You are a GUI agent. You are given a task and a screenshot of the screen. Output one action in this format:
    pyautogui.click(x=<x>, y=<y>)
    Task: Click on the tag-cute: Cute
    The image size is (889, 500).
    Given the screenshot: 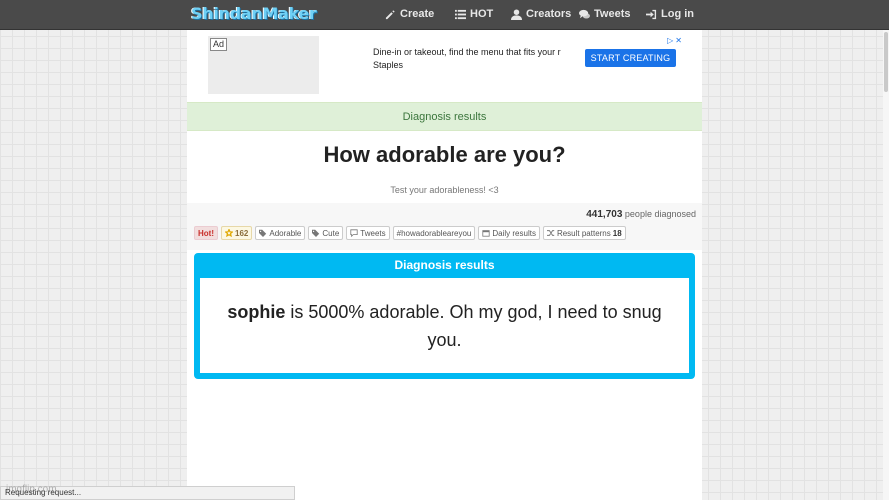 What is the action you would take?
    pyautogui.click(x=326, y=233)
    